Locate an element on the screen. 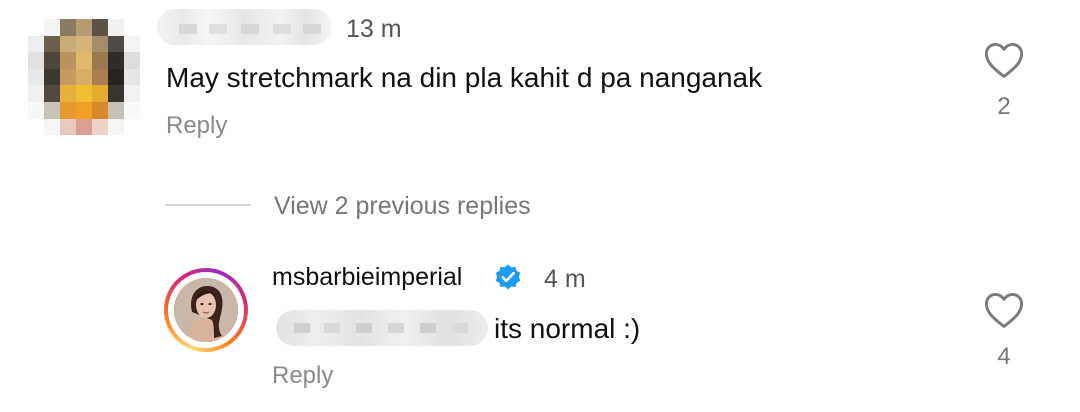 The width and height of the screenshot is (1080, 412). commenter-avatar is located at coordinates (84, 77).